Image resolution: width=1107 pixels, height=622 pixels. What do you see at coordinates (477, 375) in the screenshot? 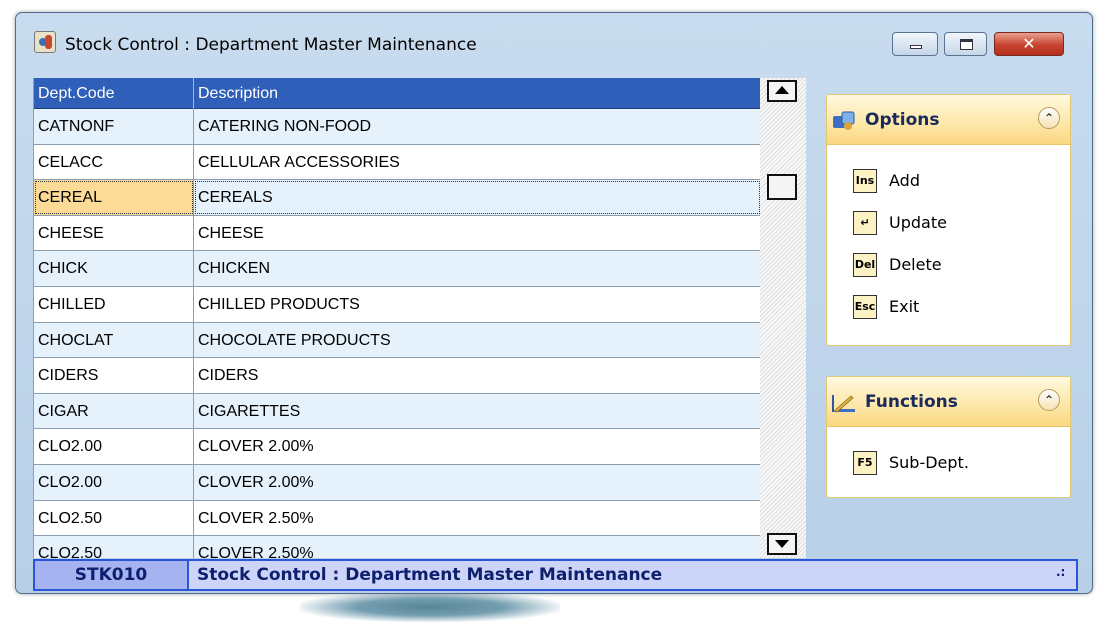
I see `description-cell: CIDERS` at bounding box center [477, 375].